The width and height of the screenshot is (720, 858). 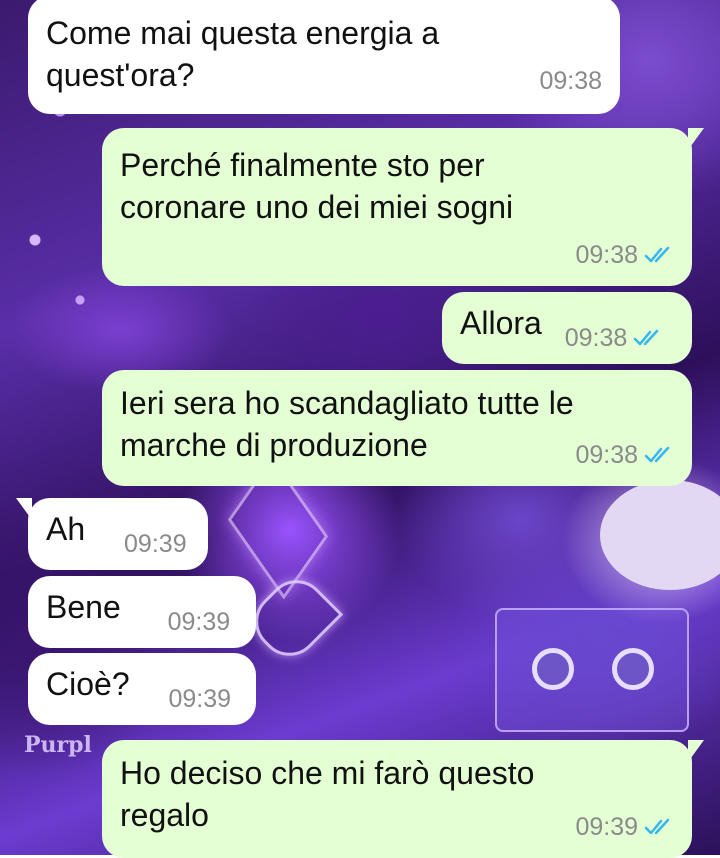 What do you see at coordinates (142, 689) in the screenshot?
I see `message-bubble-incoming: Cioè? 09:39` at bounding box center [142, 689].